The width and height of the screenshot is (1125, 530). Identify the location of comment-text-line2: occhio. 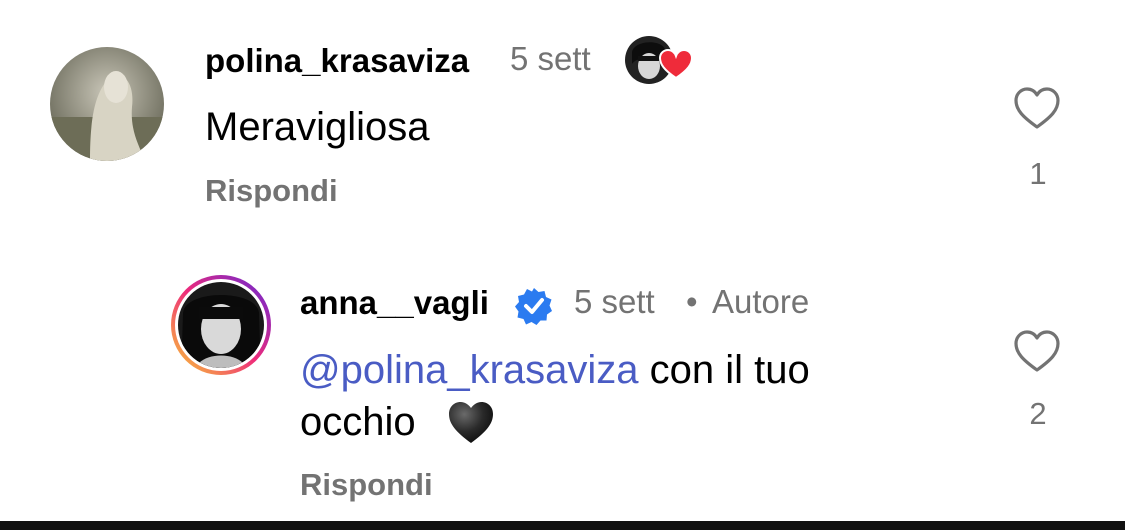
(358, 422).